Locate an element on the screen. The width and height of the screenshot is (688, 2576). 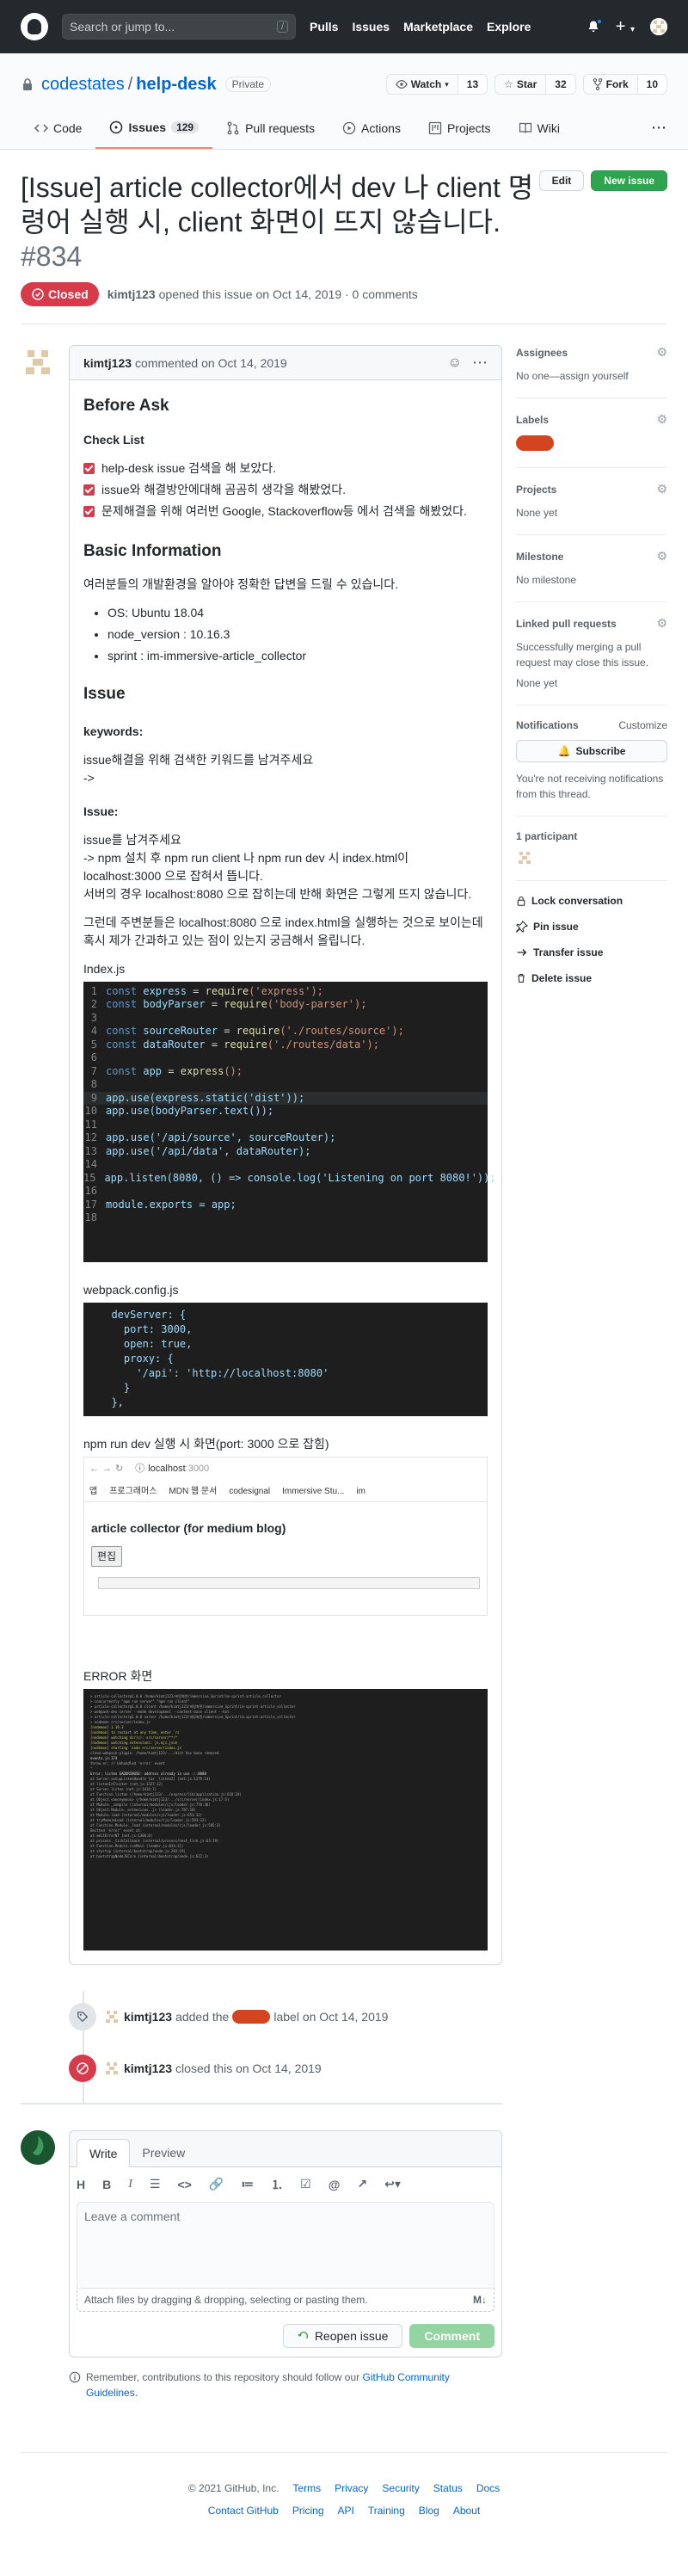
footer-link: About is located at coordinates (466, 2511).